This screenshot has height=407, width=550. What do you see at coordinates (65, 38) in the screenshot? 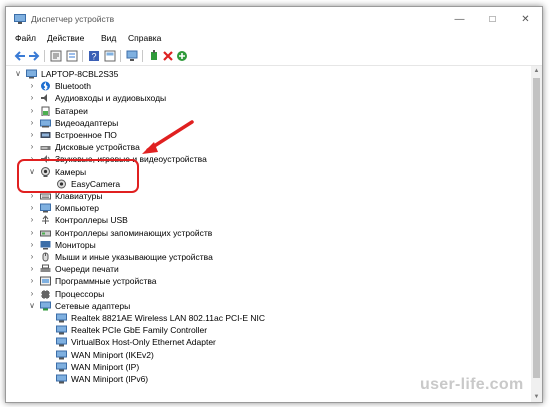
I see `menu-action: Действие` at bounding box center [65, 38].